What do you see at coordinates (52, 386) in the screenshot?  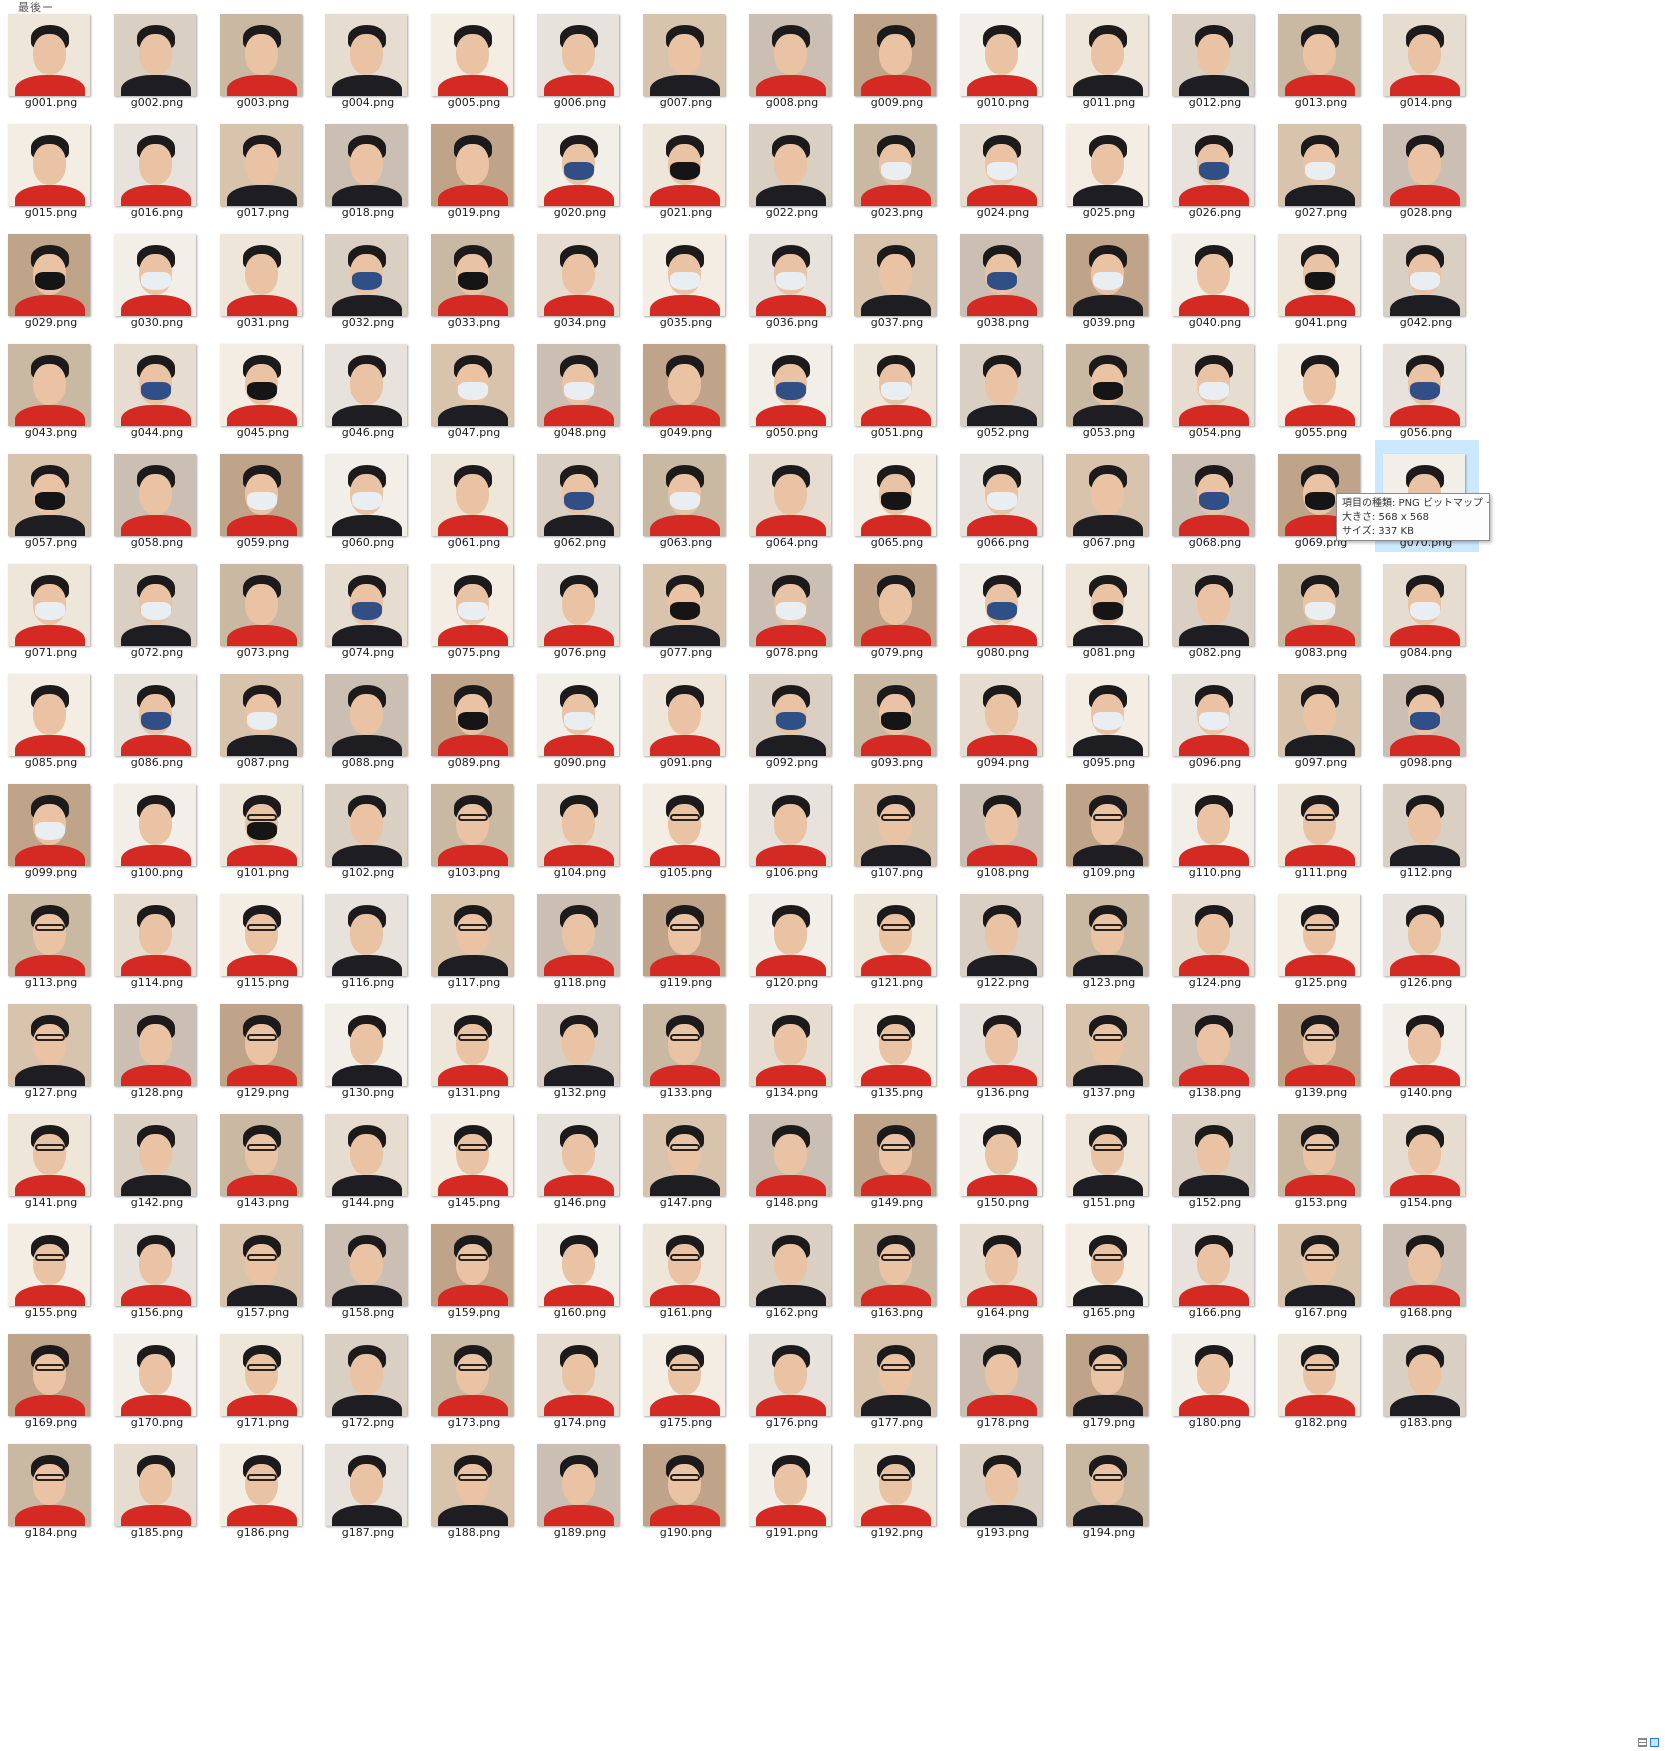 I see `thumbnail-item: g043.png` at bounding box center [52, 386].